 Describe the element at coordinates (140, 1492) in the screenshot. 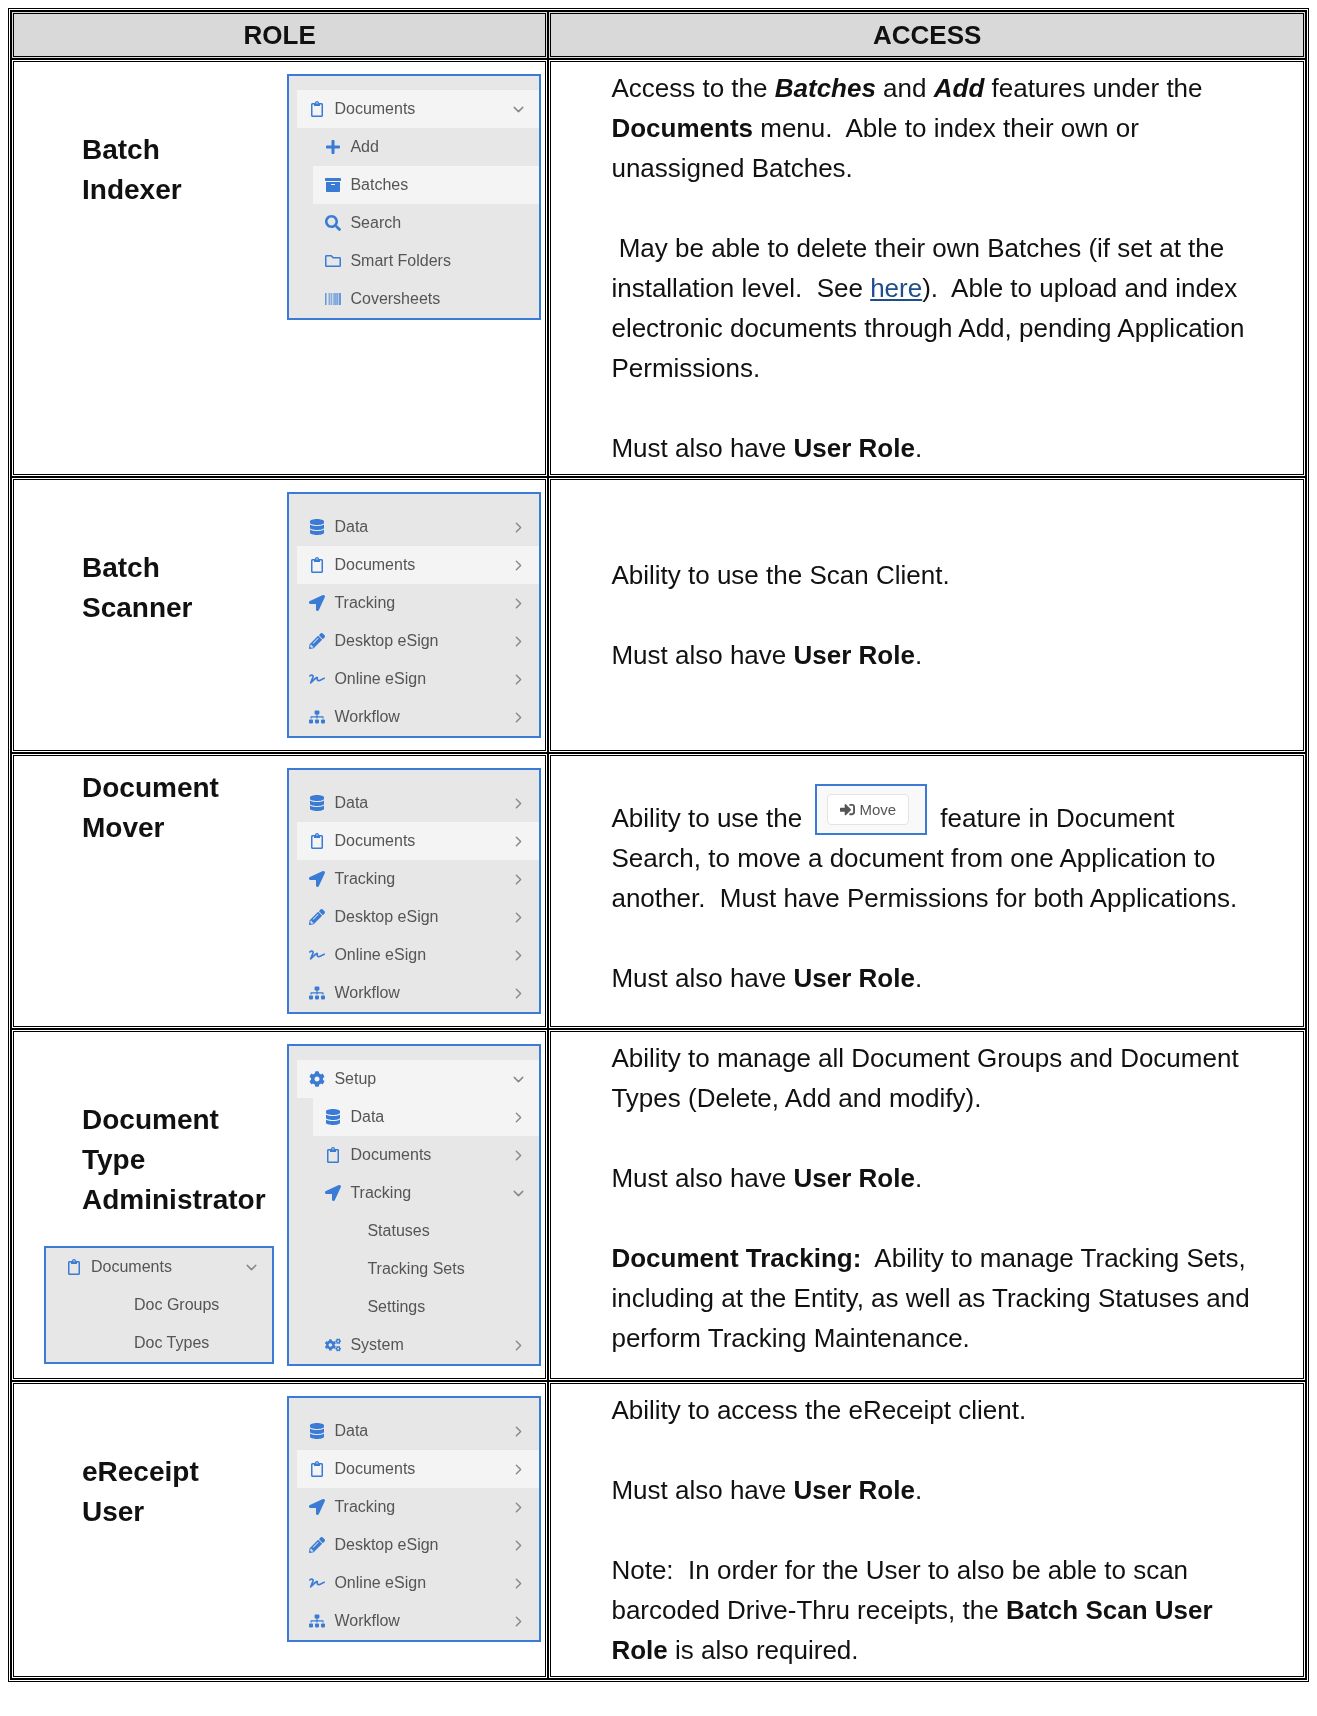

I see `role-name: eReceipt User` at that location.